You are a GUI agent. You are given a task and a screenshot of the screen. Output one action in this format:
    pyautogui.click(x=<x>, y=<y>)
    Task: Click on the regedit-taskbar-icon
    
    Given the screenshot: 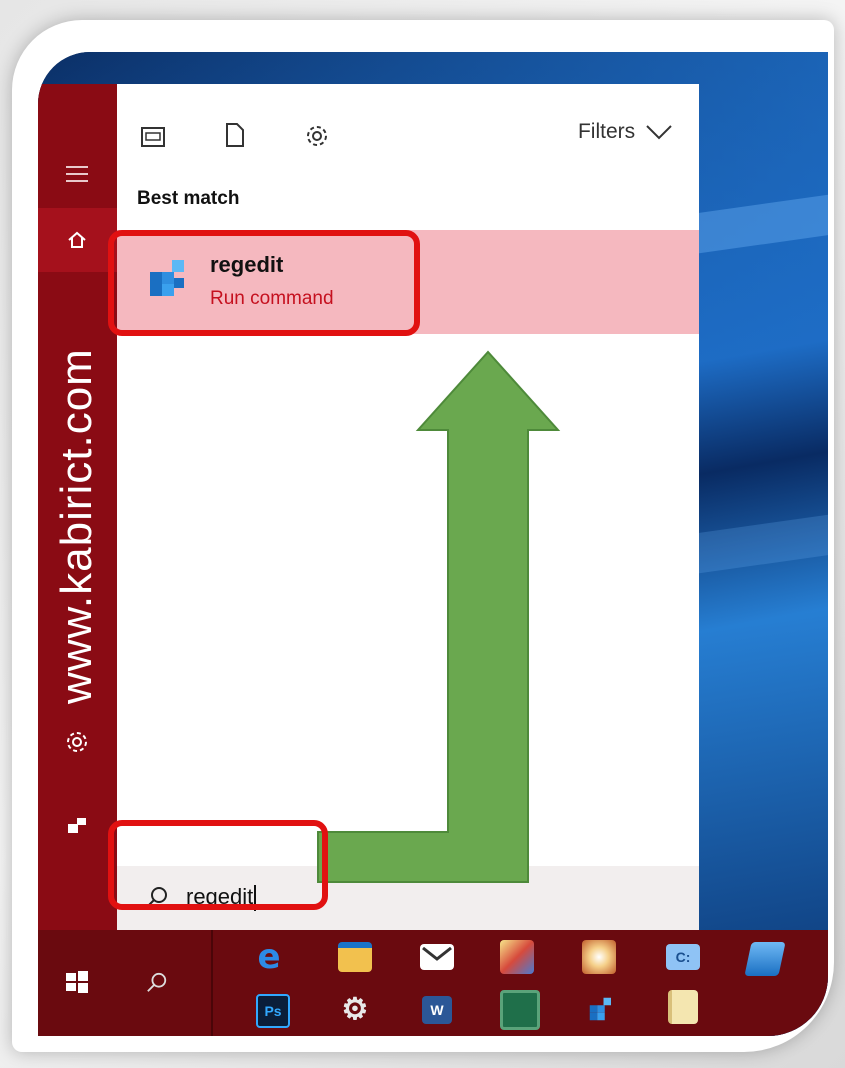 What is the action you would take?
    pyautogui.click(x=601, y=1009)
    